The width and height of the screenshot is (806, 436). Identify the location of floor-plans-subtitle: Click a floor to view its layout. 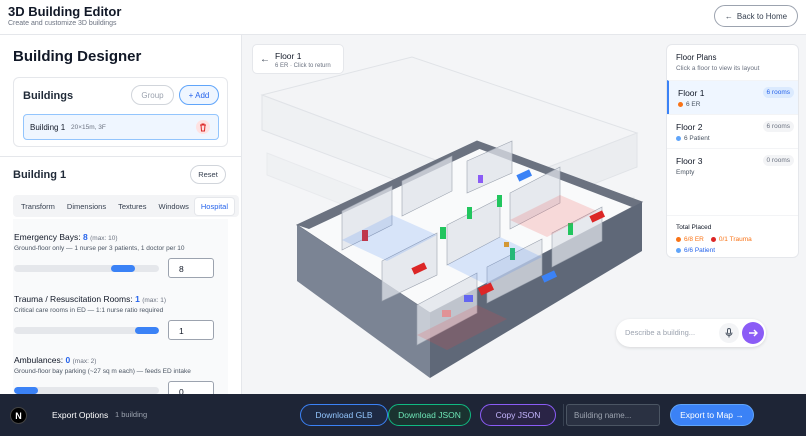
(718, 68).